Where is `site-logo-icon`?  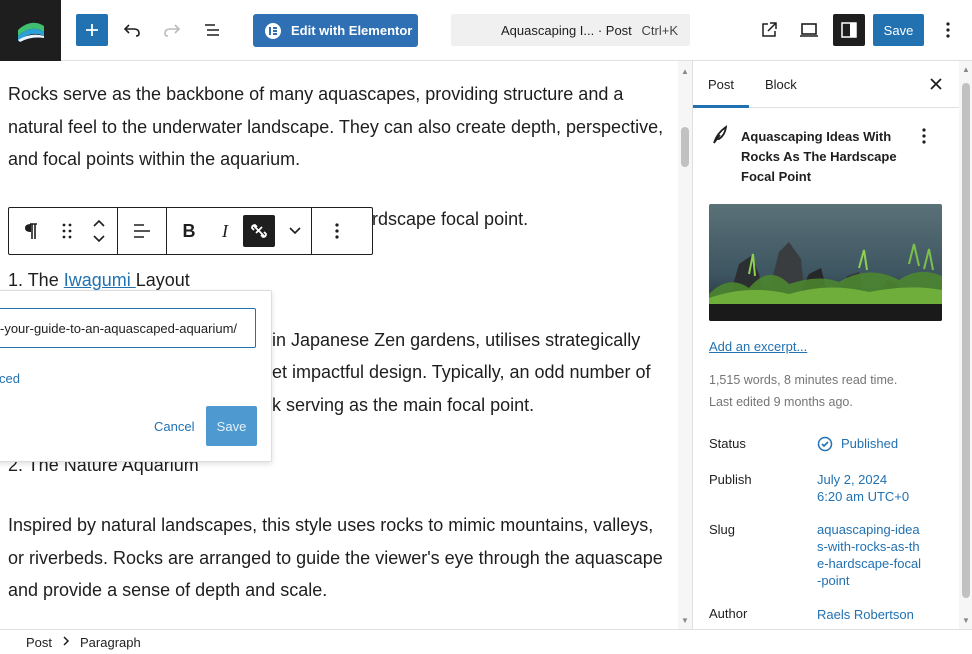 site-logo-icon is located at coordinates (30, 32).